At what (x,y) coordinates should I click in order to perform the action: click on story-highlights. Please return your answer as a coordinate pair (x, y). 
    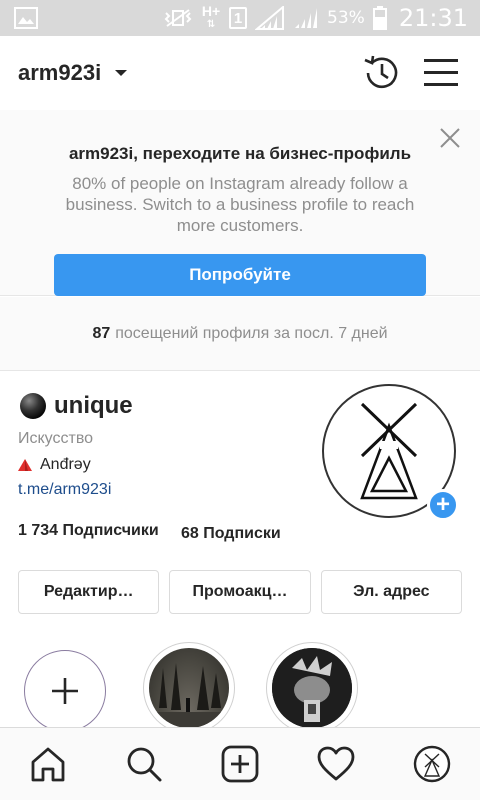
    Looking at the image, I should click on (240, 687).